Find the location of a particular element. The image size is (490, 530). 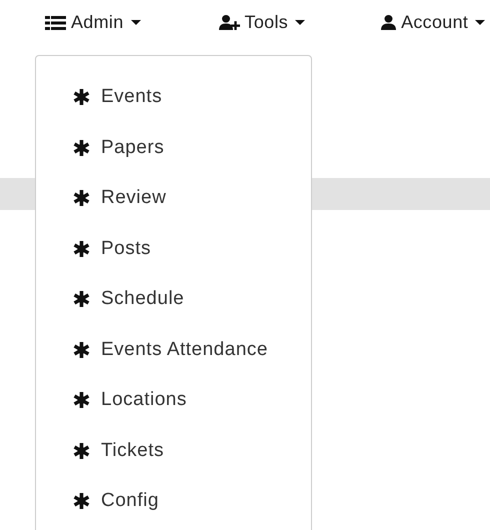

dropdown-item: Review is located at coordinates (173, 198).